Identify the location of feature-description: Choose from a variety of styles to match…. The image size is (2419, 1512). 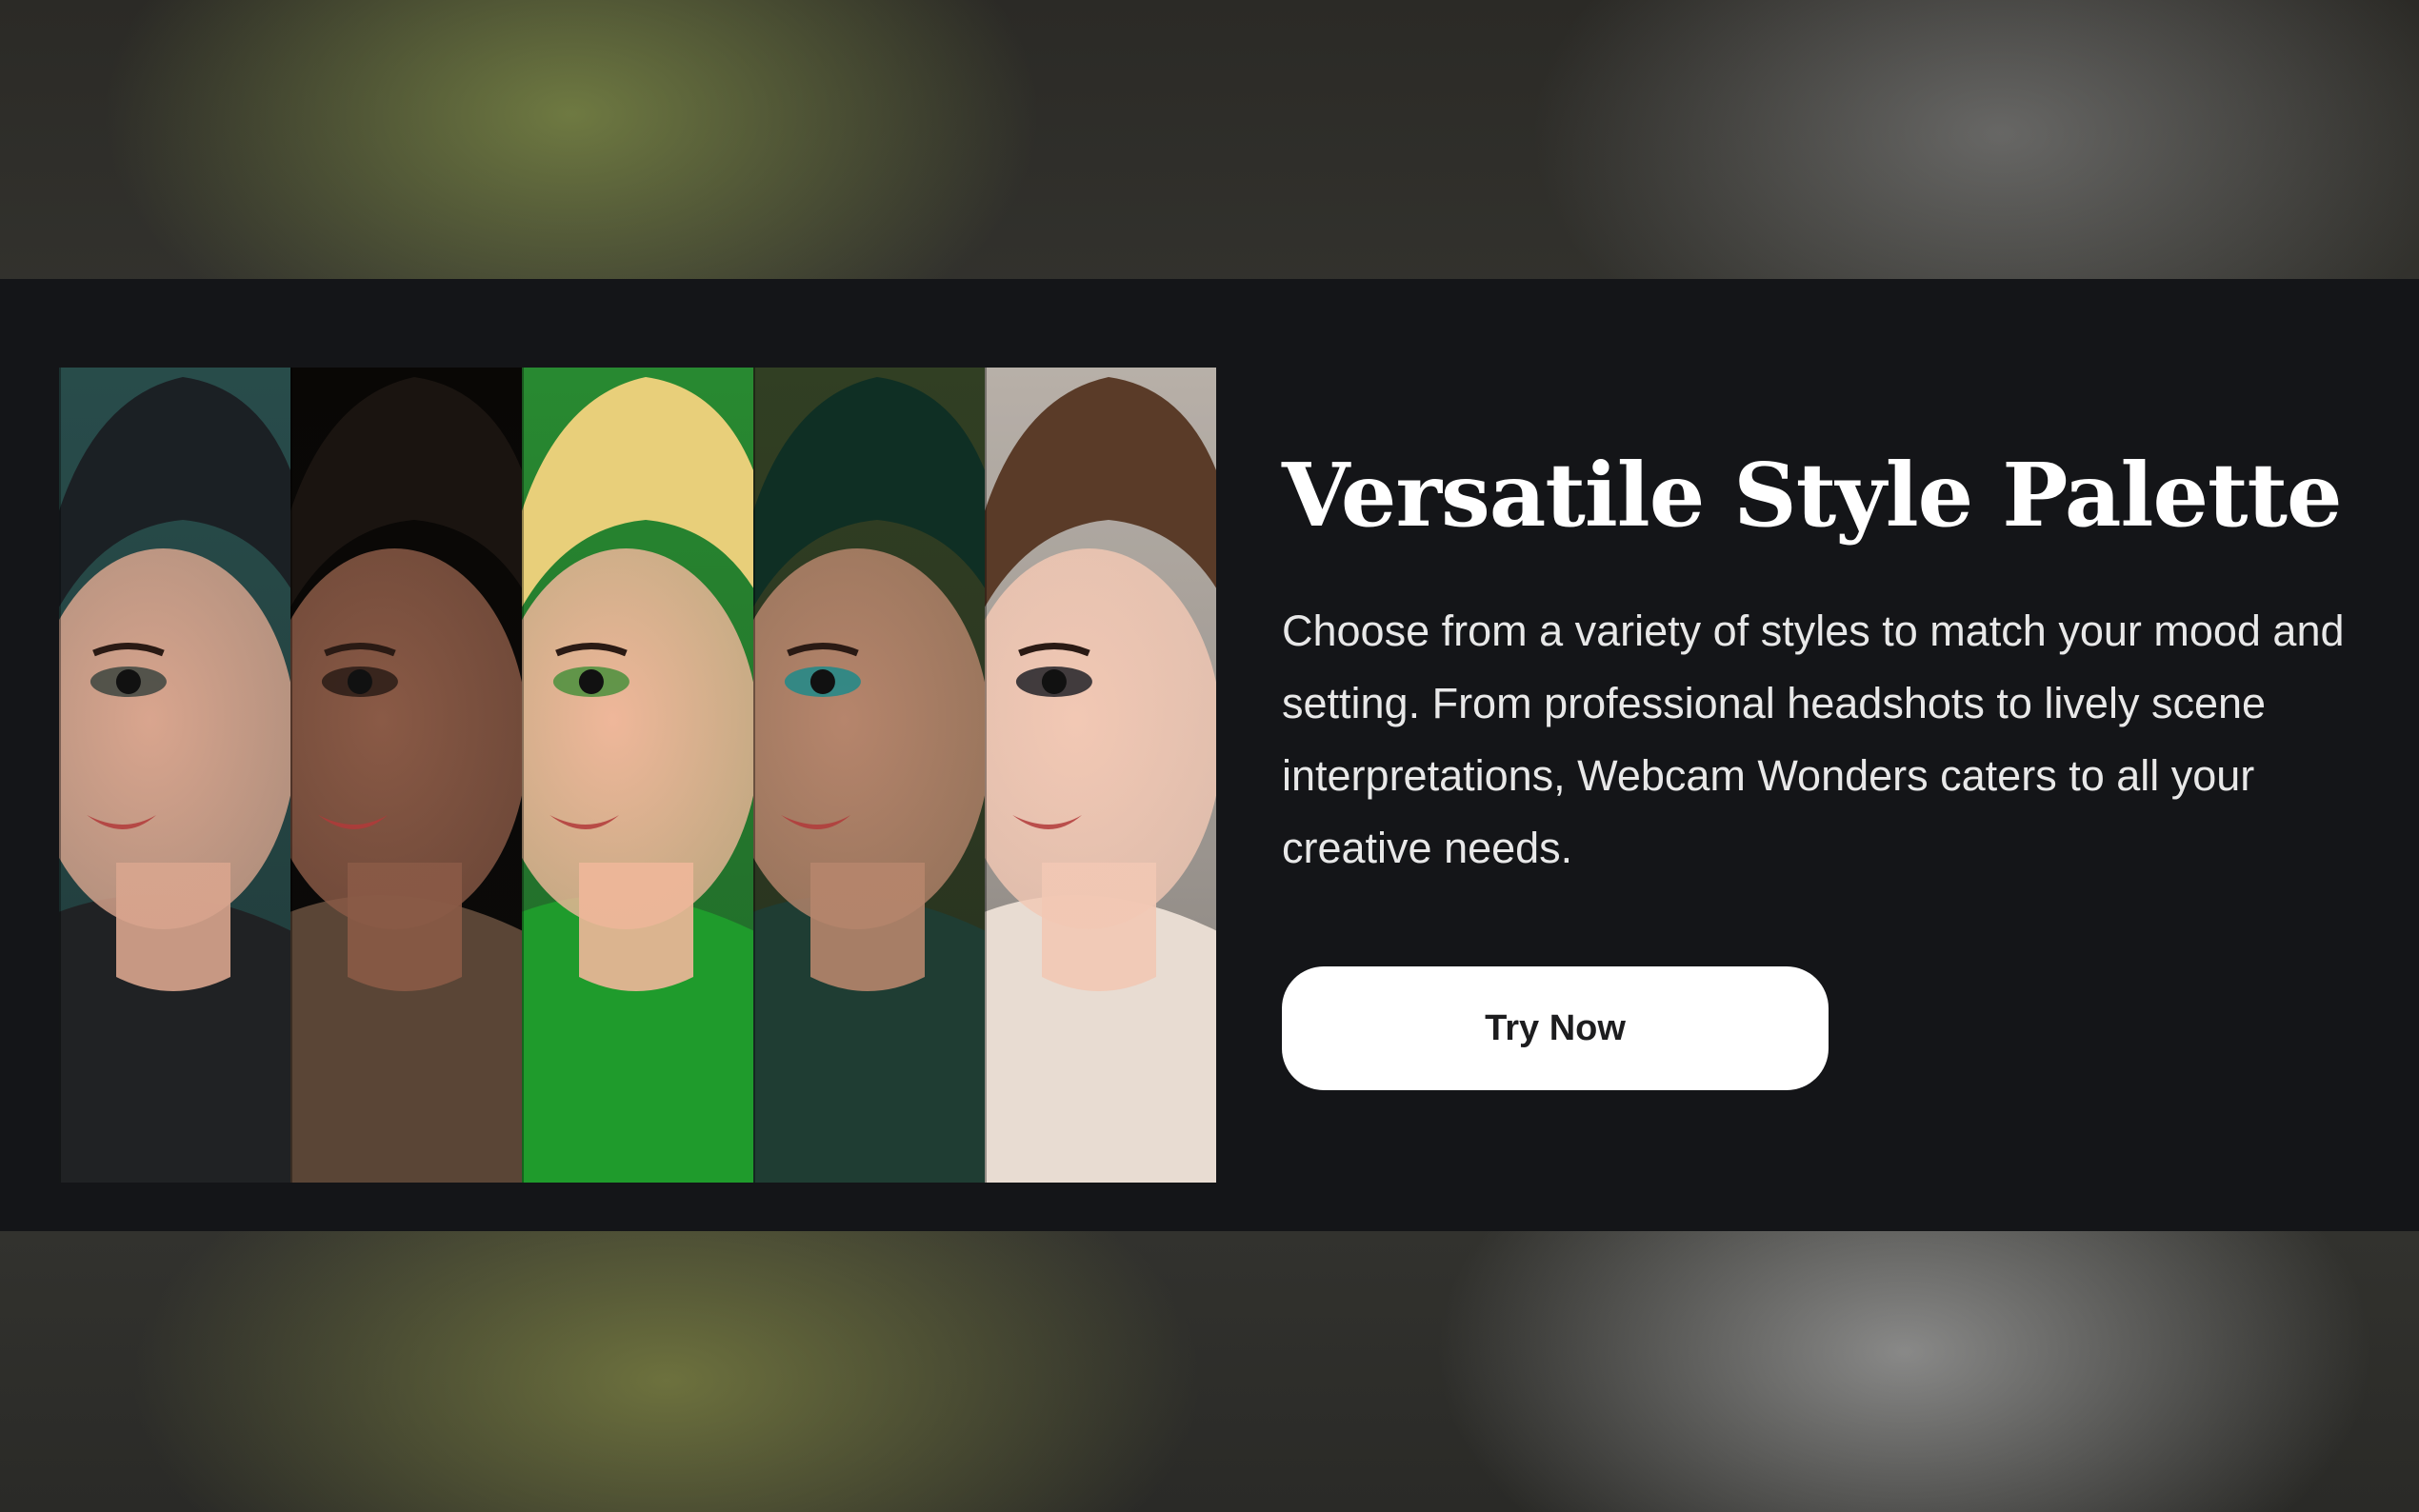
(1813, 740).